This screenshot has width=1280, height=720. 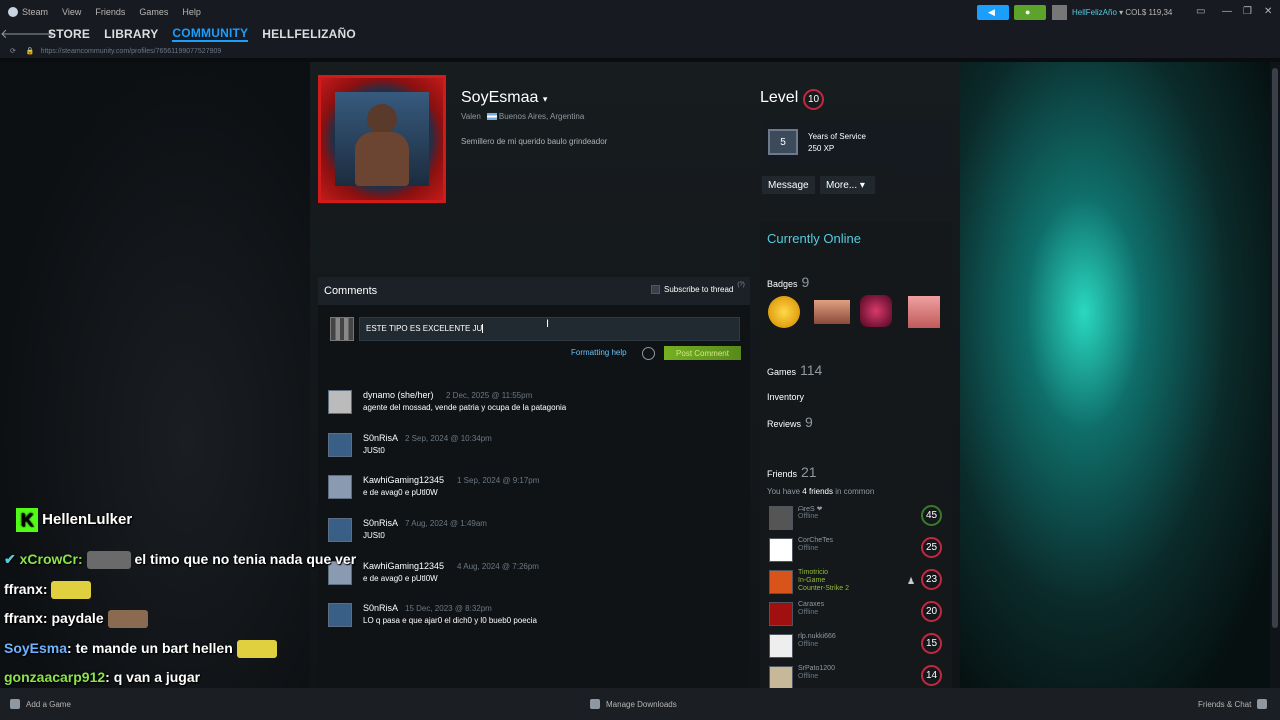 What do you see at coordinates (792, 472) in the screenshot?
I see `friends-link: Friends 21` at bounding box center [792, 472].